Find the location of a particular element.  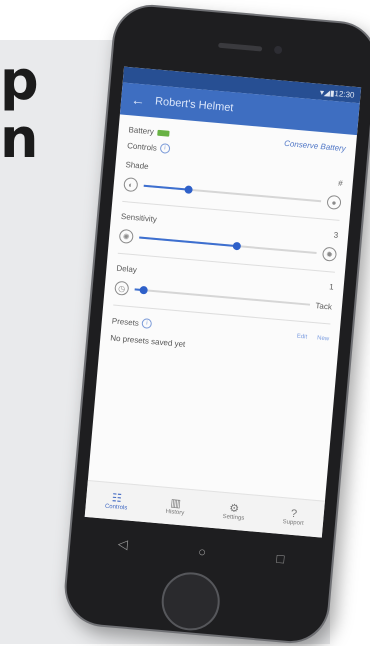

signal-icon: ▾◢▮ is located at coordinates (327, 92).